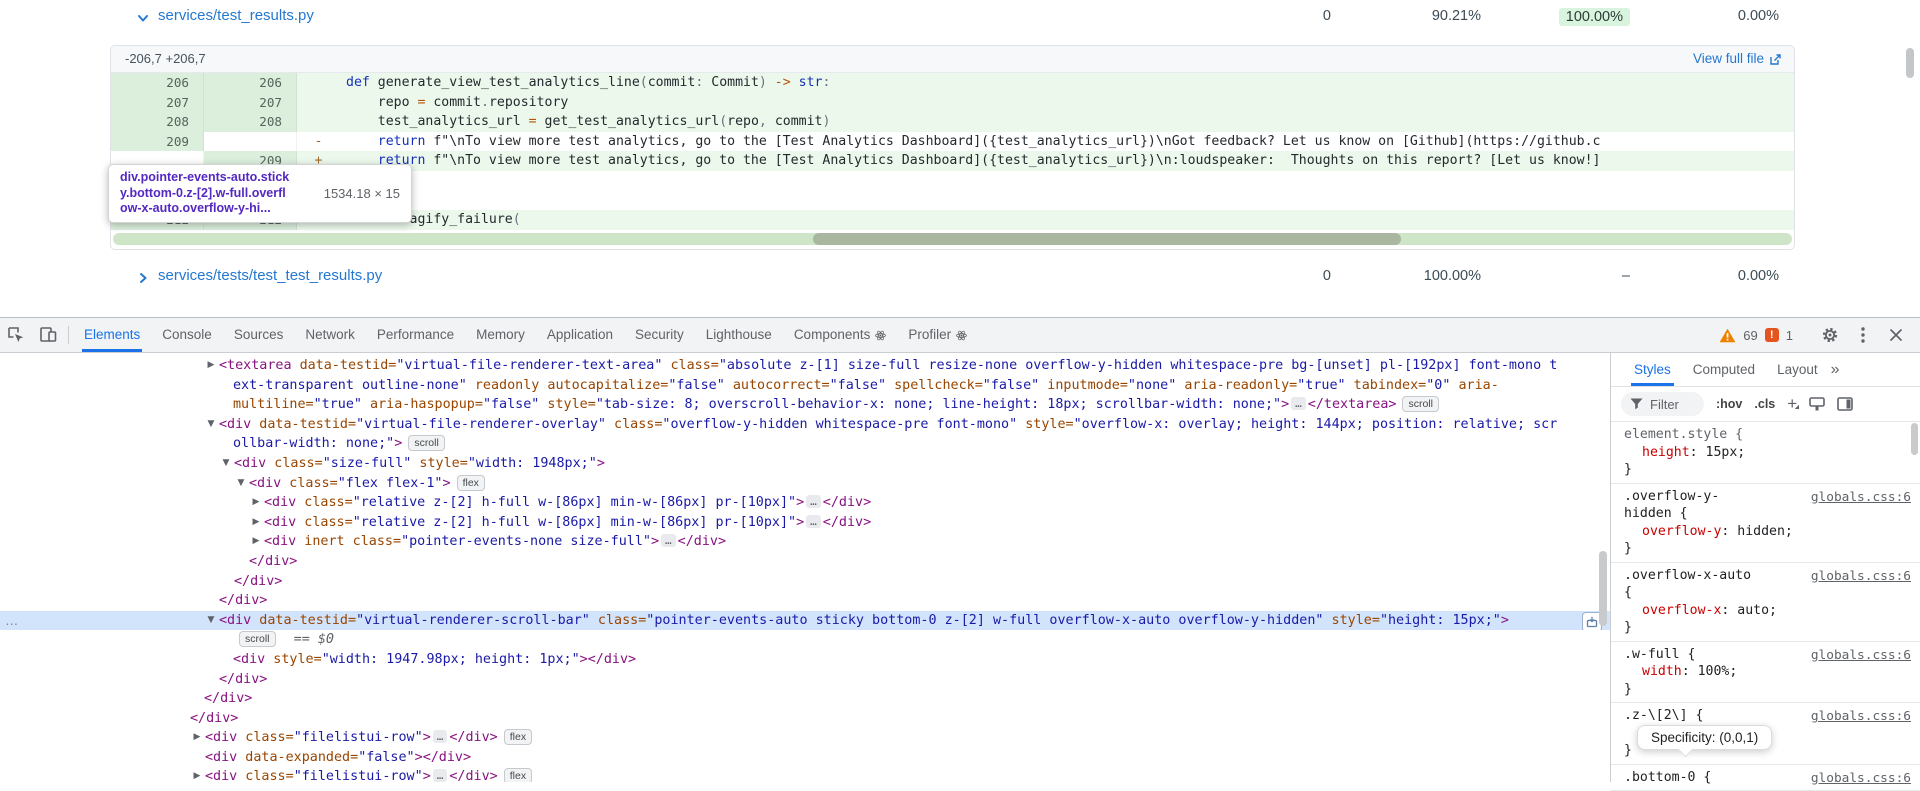 The width and height of the screenshot is (1920, 791). What do you see at coordinates (259, 335) in the screenshot?
I see `tab-sources: Sources` at bounding box center [259, 335].